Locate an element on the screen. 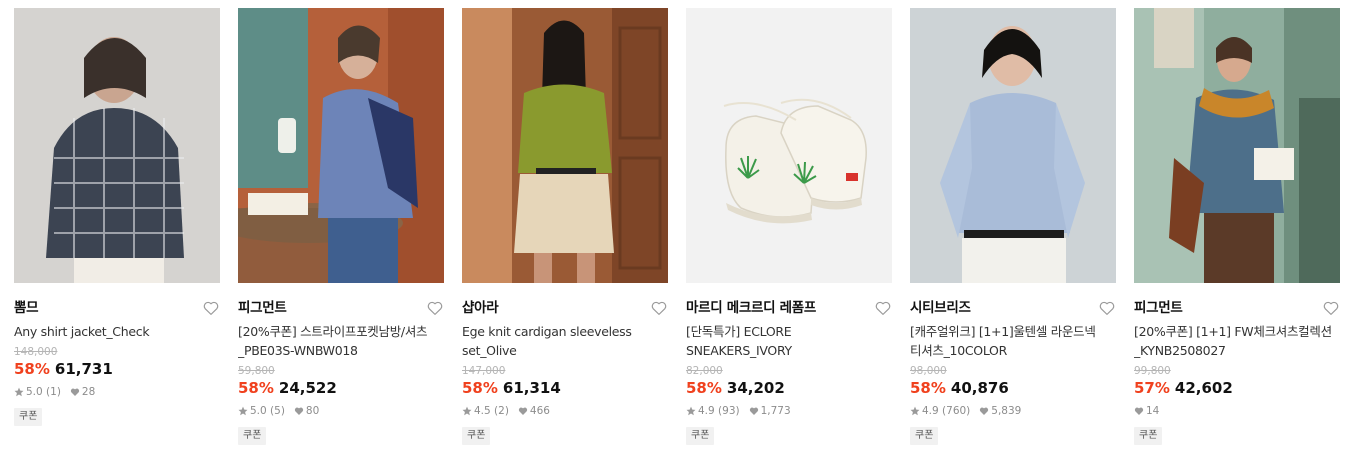  original-price: 82,000 is located at coordinates (704, 371).